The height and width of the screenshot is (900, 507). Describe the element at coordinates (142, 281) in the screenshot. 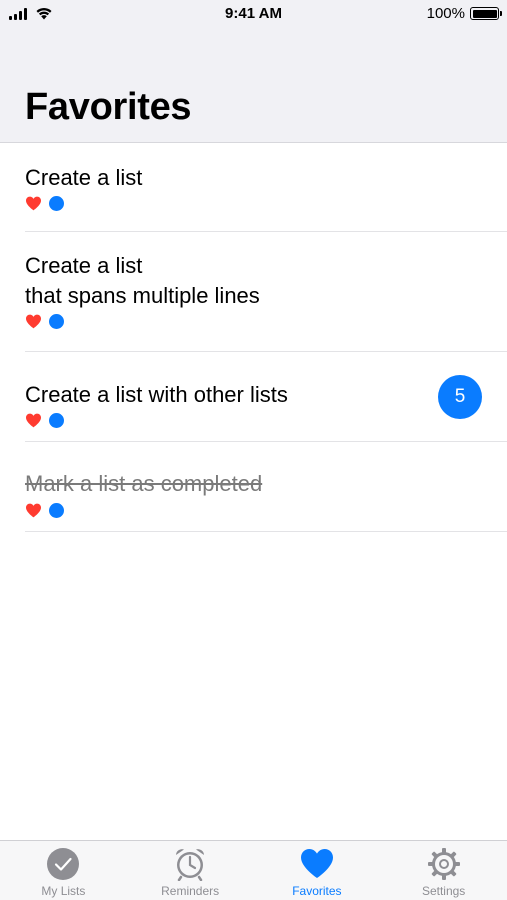

I see `list-item-title: Create a list that spans multiple lines` at that location.